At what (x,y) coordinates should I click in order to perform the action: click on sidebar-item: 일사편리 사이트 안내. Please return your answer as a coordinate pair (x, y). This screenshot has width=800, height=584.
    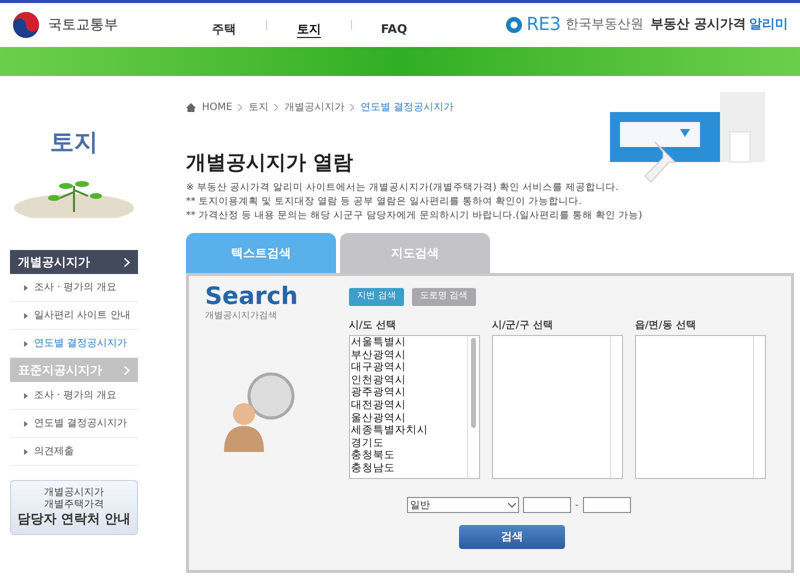
    Looking at the image, I should click on (74, 316).